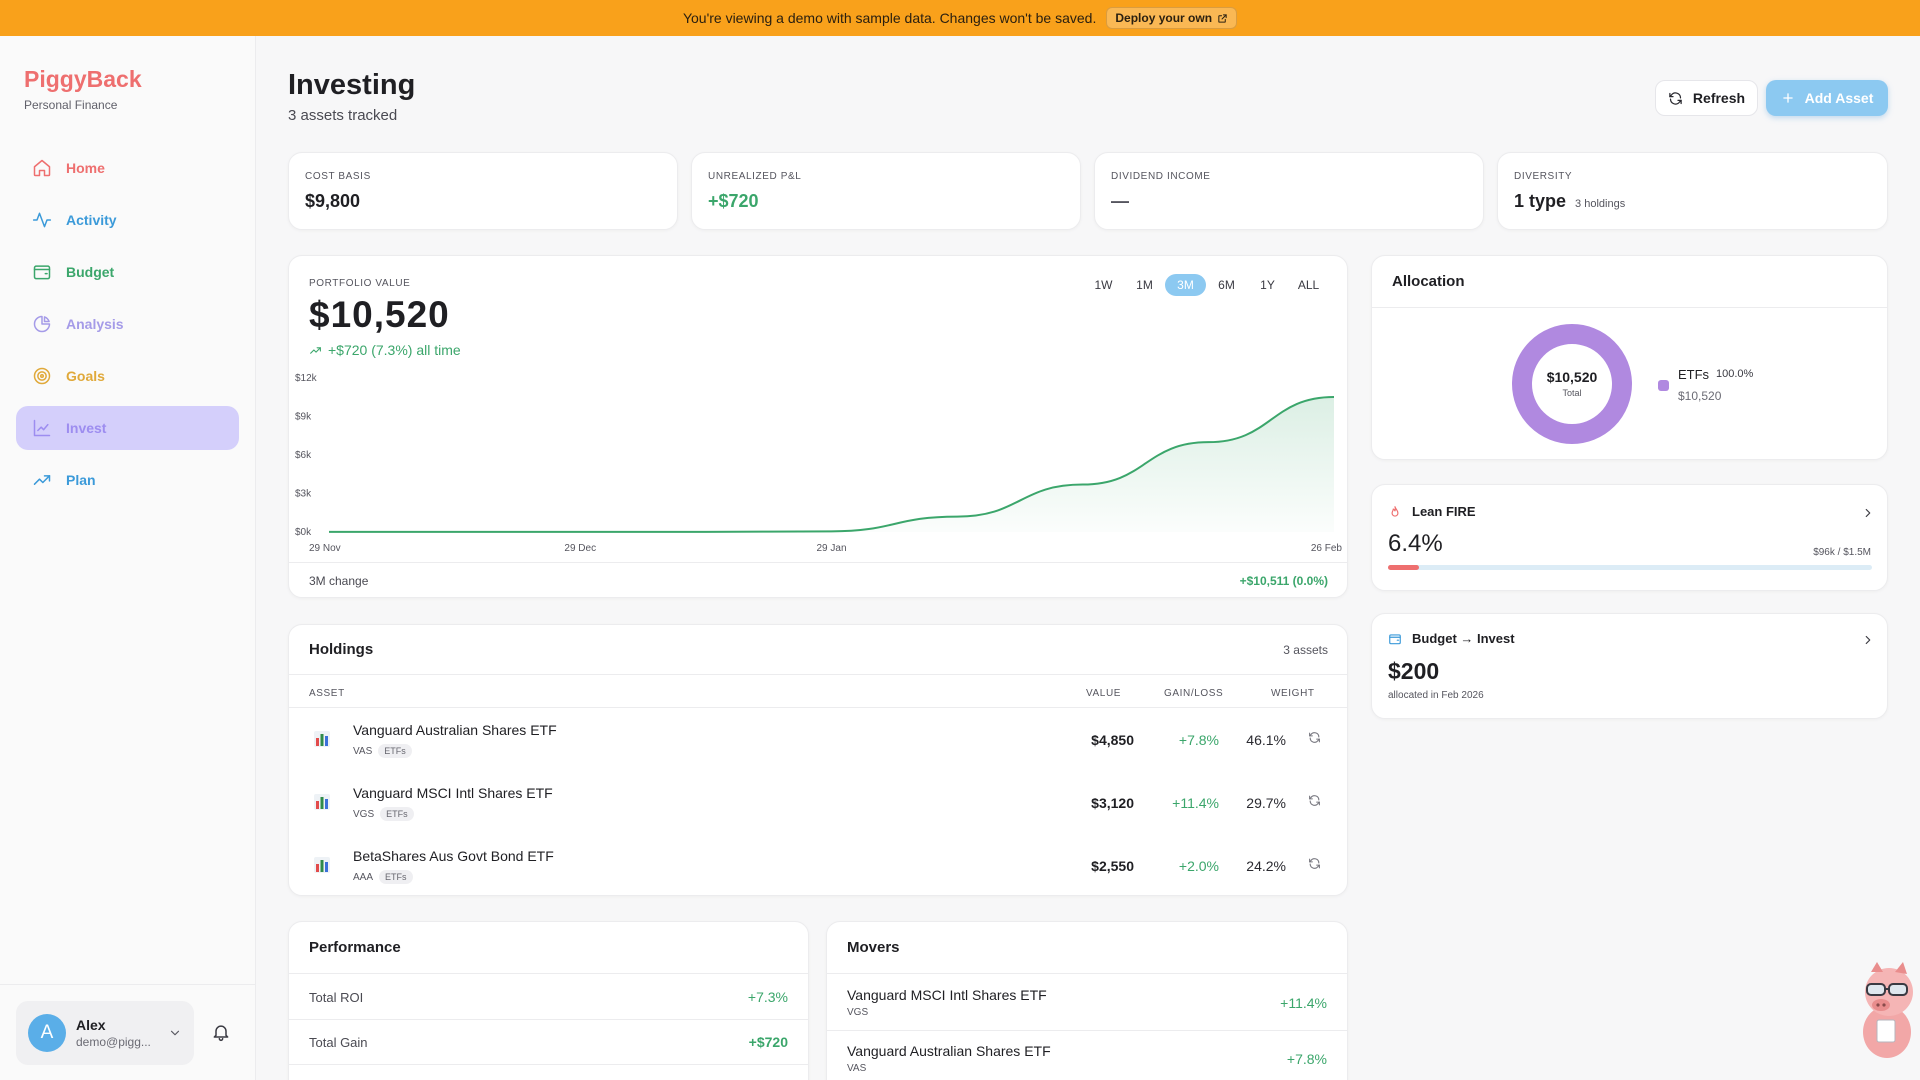 This screenshot has width=1920, height=1080. What do you see at coordinates (42, 324) in the screenshot?
I see `pie-chart-icon` at bounding box center [42, 324].